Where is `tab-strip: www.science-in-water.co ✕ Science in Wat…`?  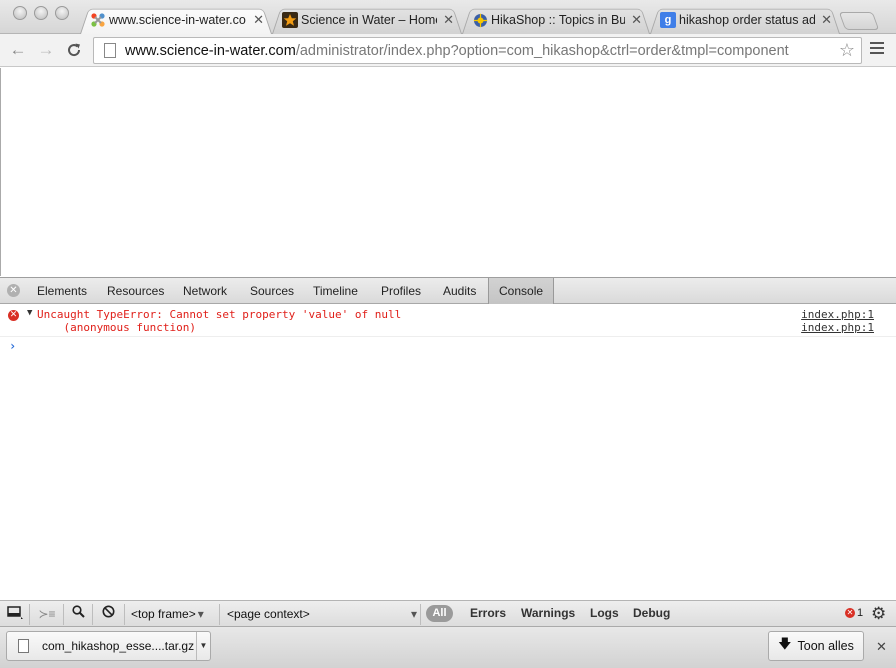 tab-strip: www.science-in-water.co ✕ Science in Wat… is located at coordinates (448, 17).